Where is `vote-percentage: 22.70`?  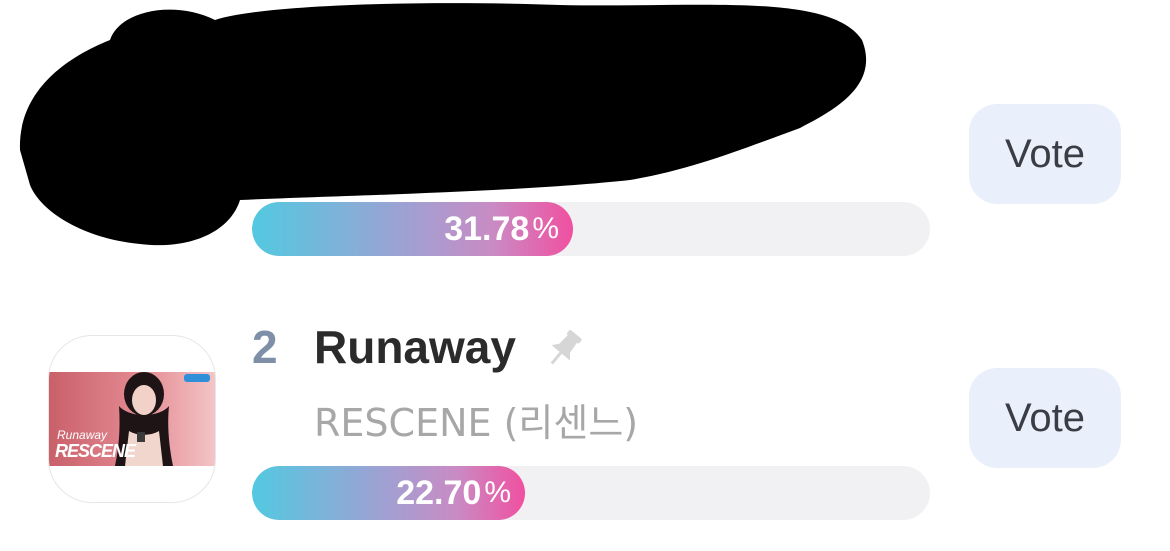
vote-percentage: 22.70 is located at coordinates (439, 492).